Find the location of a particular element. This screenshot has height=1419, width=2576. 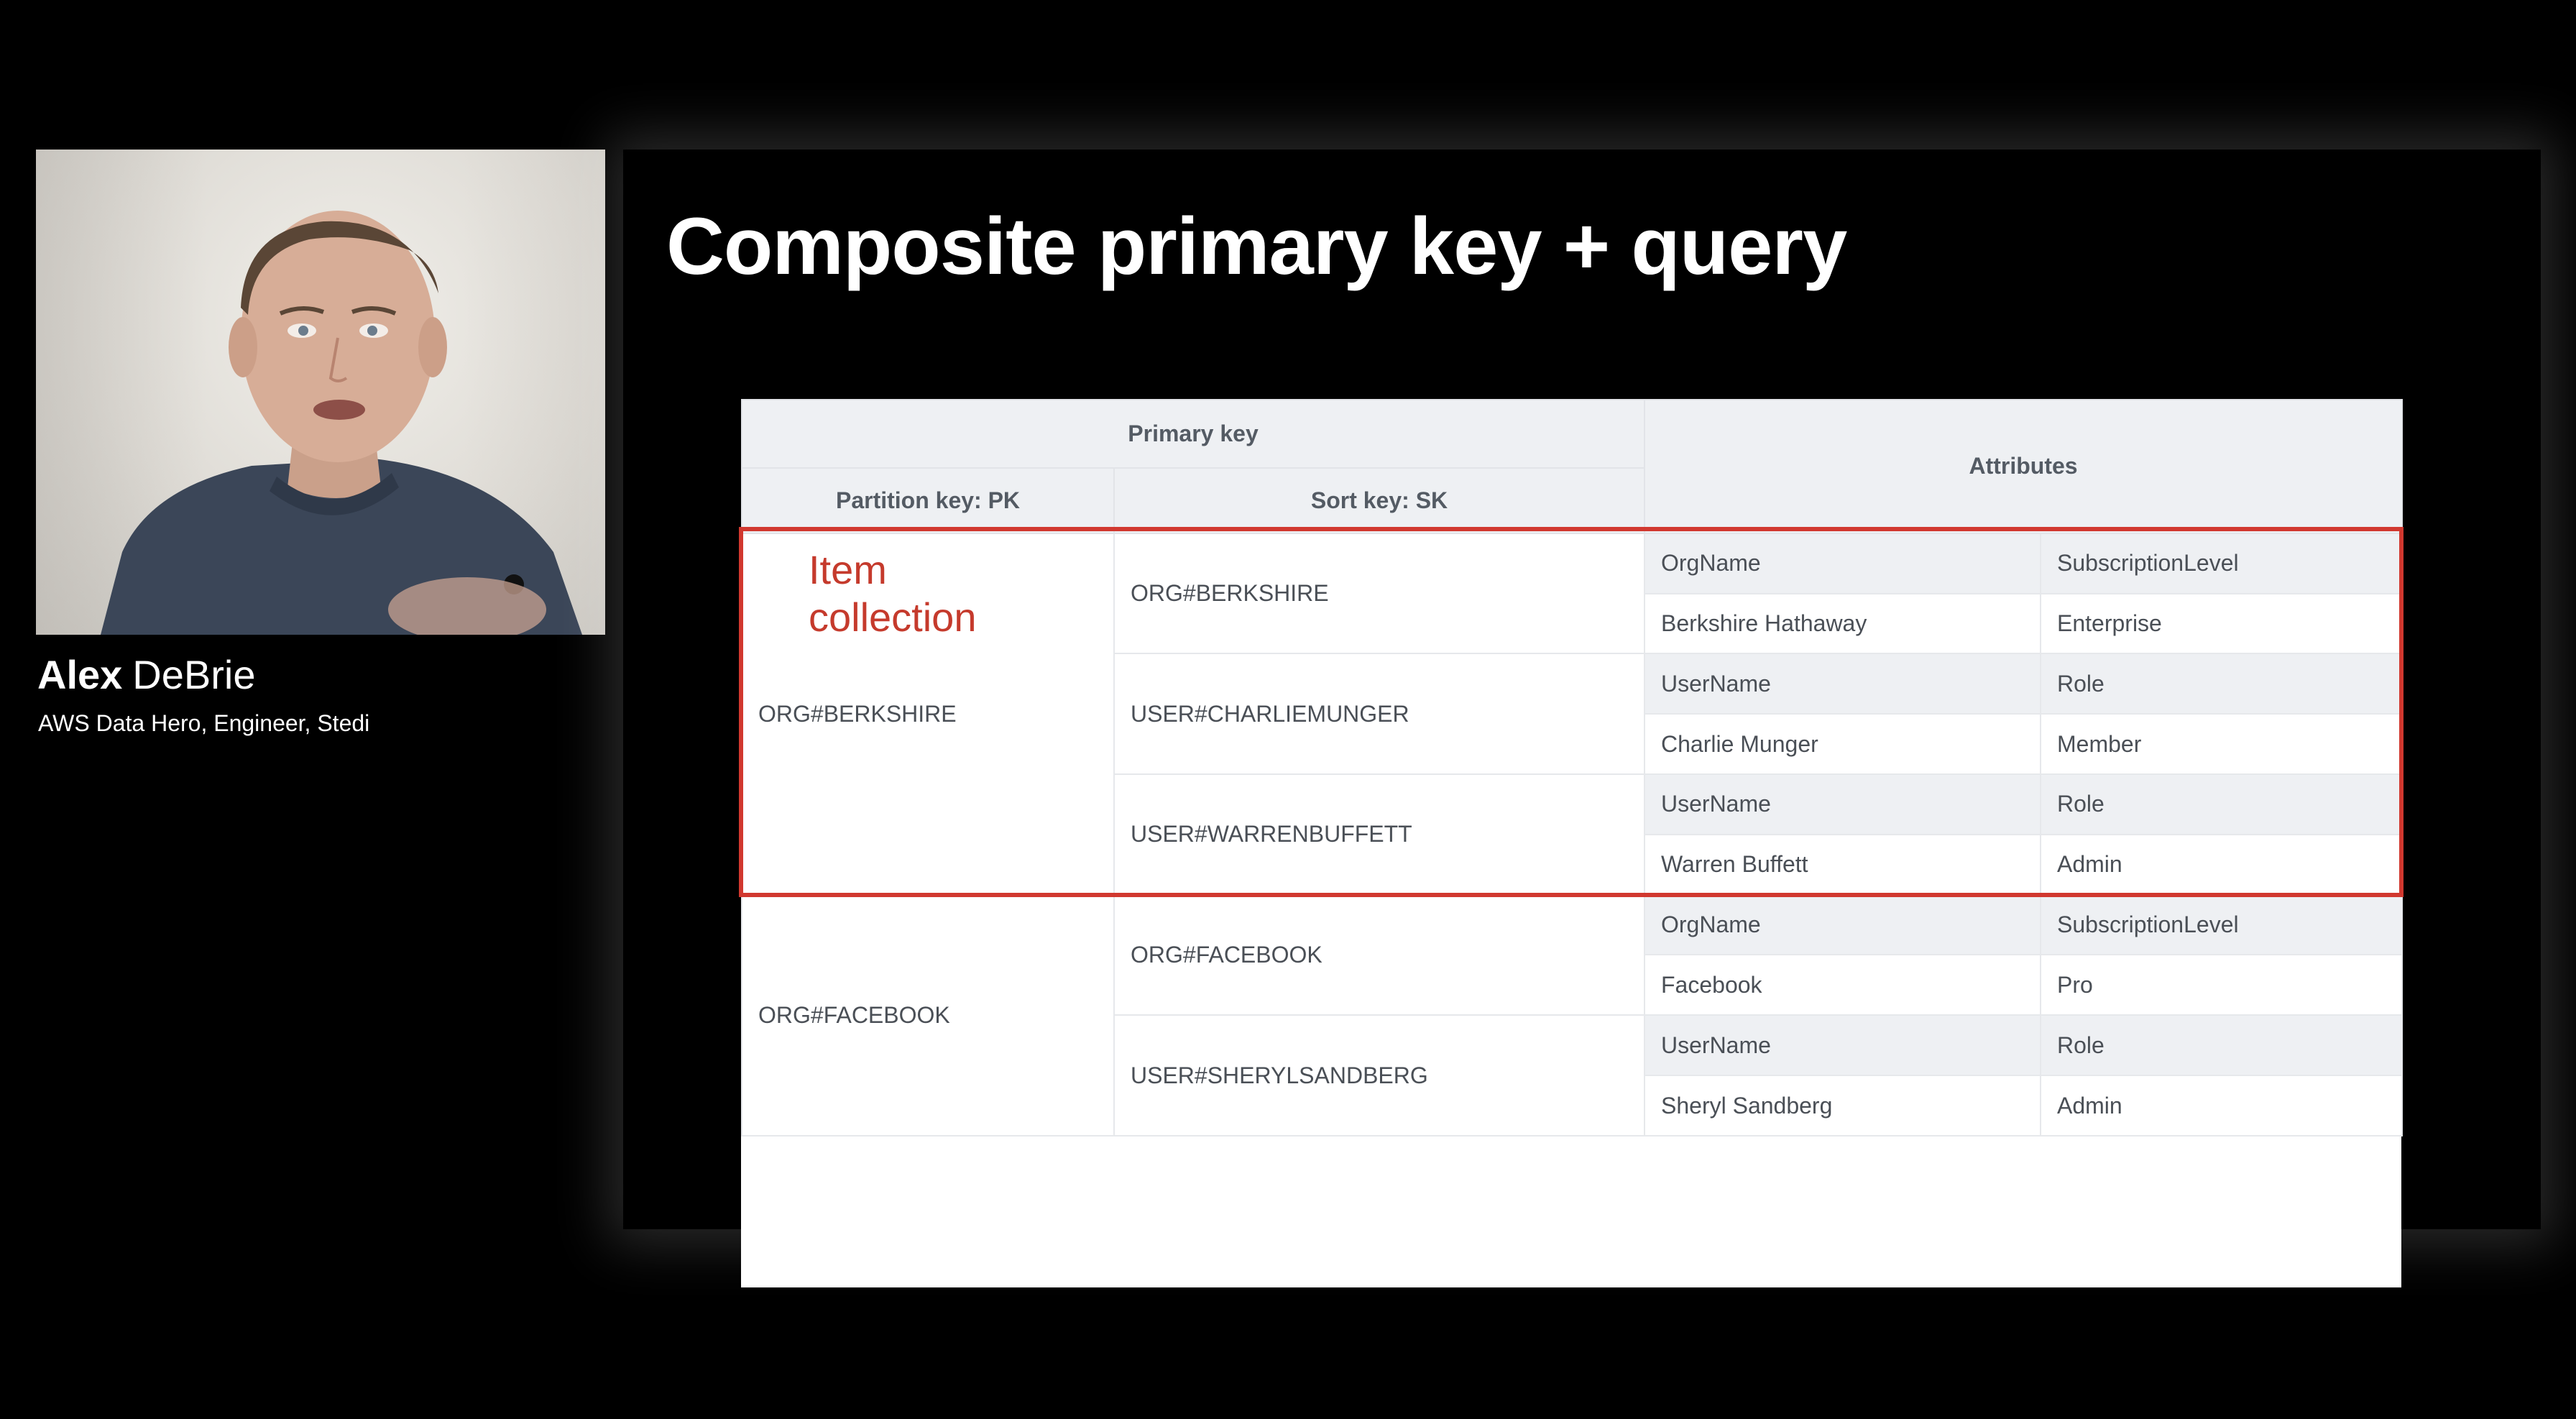

partition-key-cell: ORG#FACEBOOK is located at coordinates (928, 1016).